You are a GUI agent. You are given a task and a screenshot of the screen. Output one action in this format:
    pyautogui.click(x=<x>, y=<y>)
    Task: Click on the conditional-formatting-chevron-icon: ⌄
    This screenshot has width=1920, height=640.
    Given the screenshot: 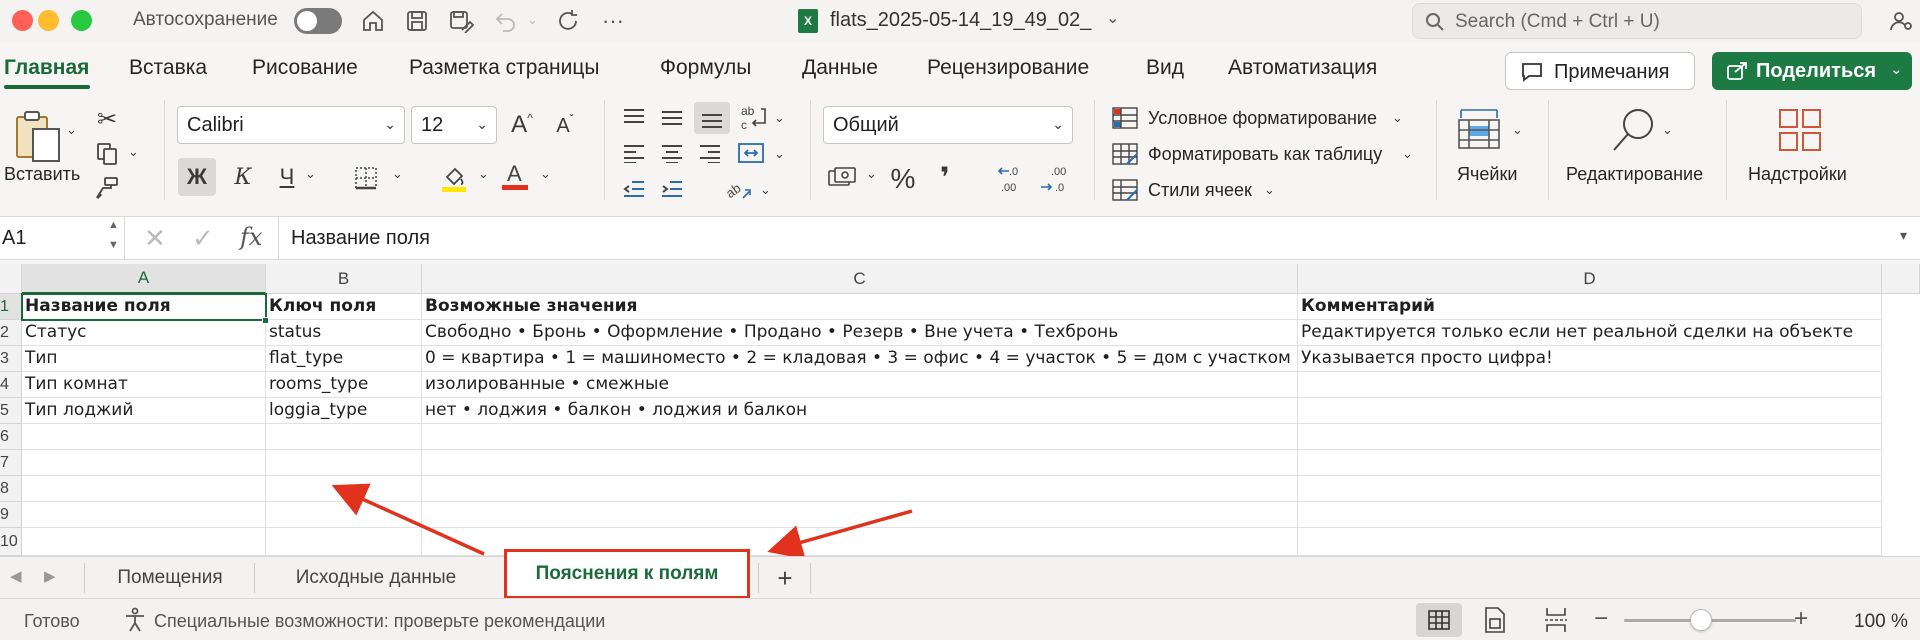 What is the action you would take?
    pyautogui.click(x=1397, y=118)
    